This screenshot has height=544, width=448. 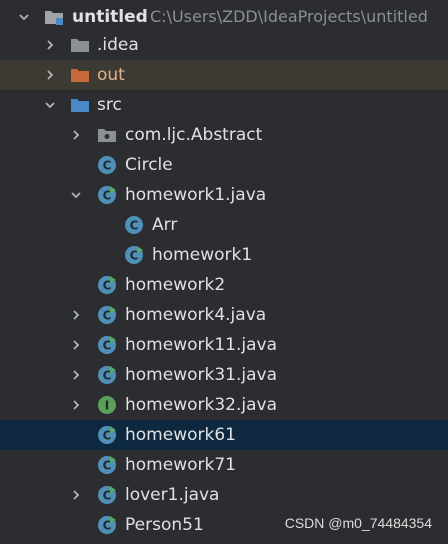 I want to click on tree-node-out: out, so click(x=224, y=75).